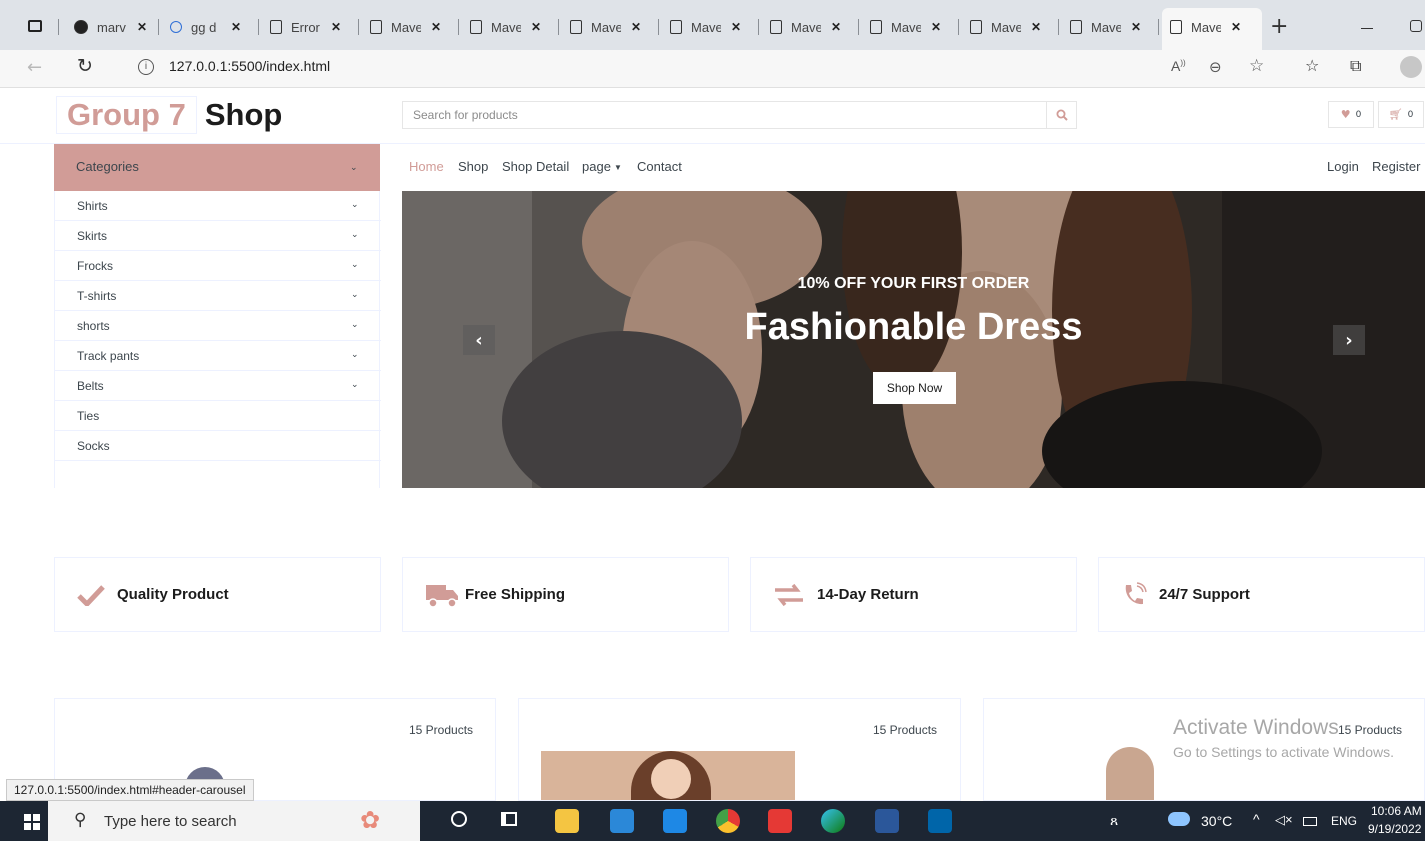 Image resolution: width=1425 pixels, height=841 pixels. What do you see at coordinates (1058, 27) in the screenshot?
I see `tab-separator` at bounding box center [1058, 27].